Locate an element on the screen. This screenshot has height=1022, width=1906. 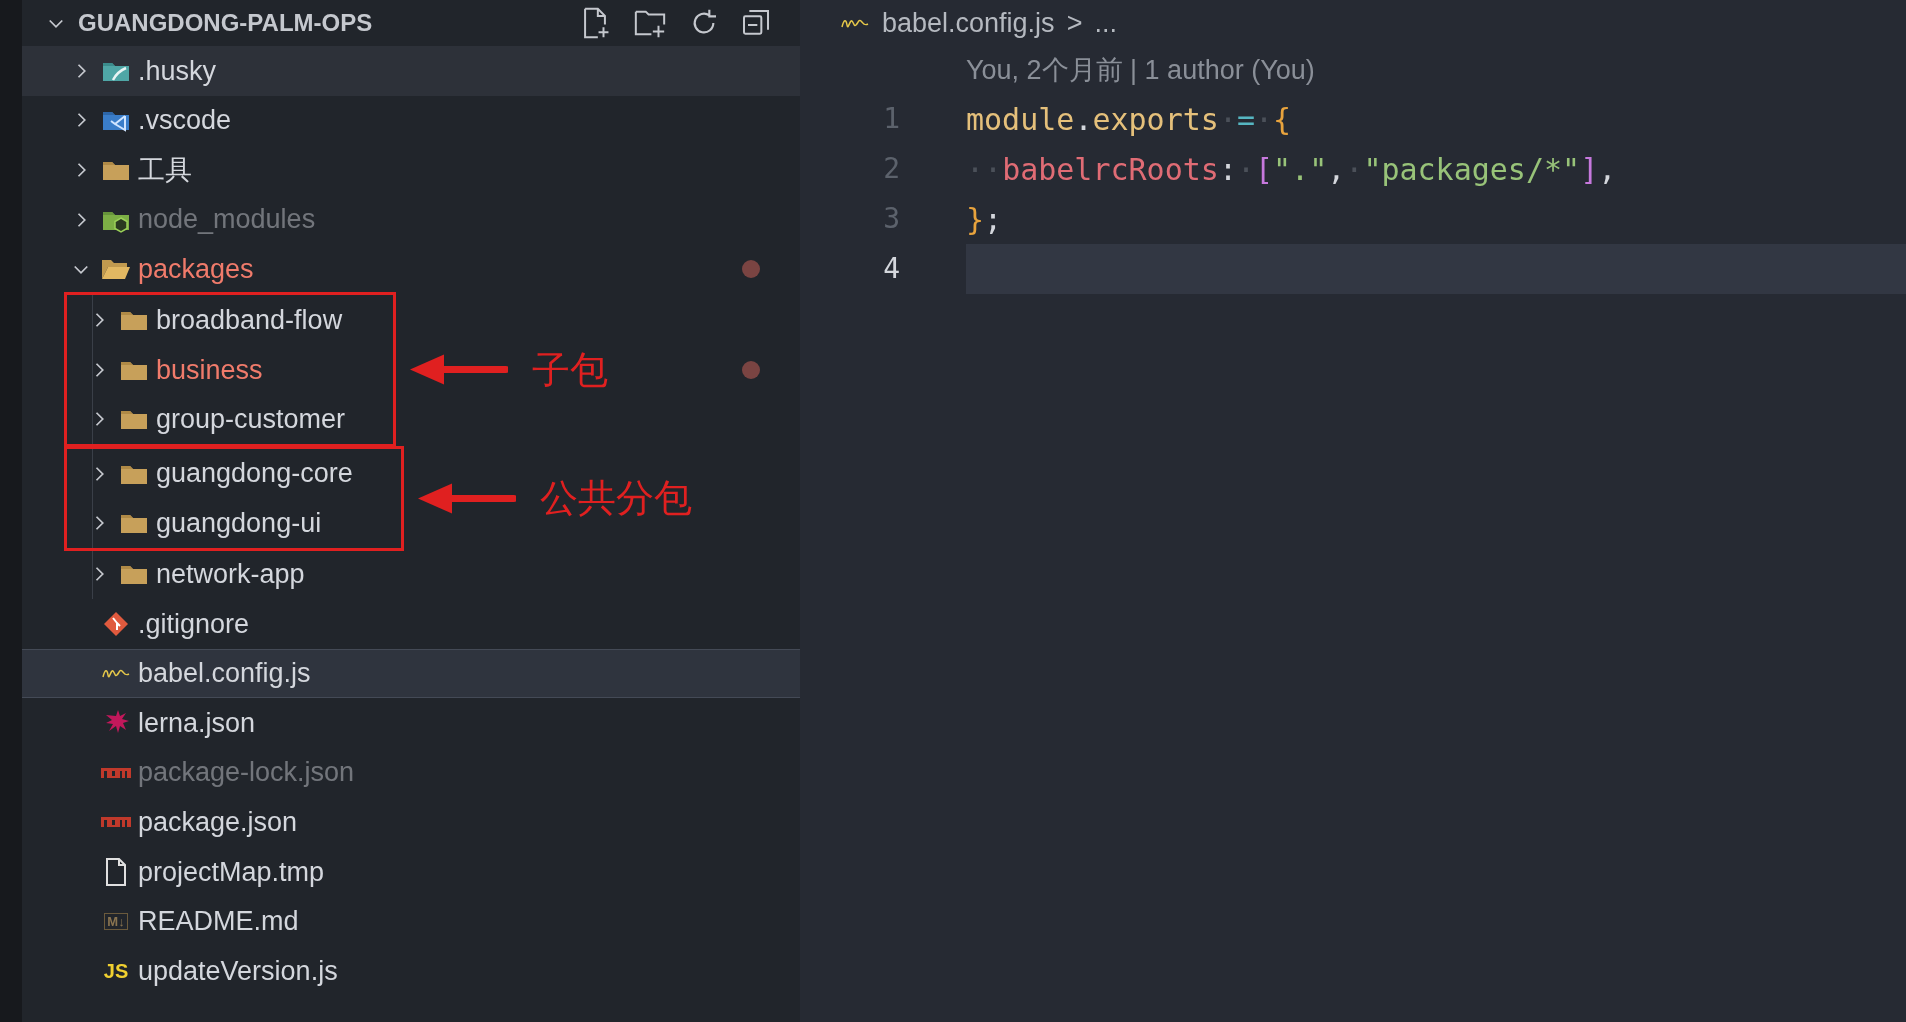
file-name: guangdong-ui is located at coordinates (239, 523).